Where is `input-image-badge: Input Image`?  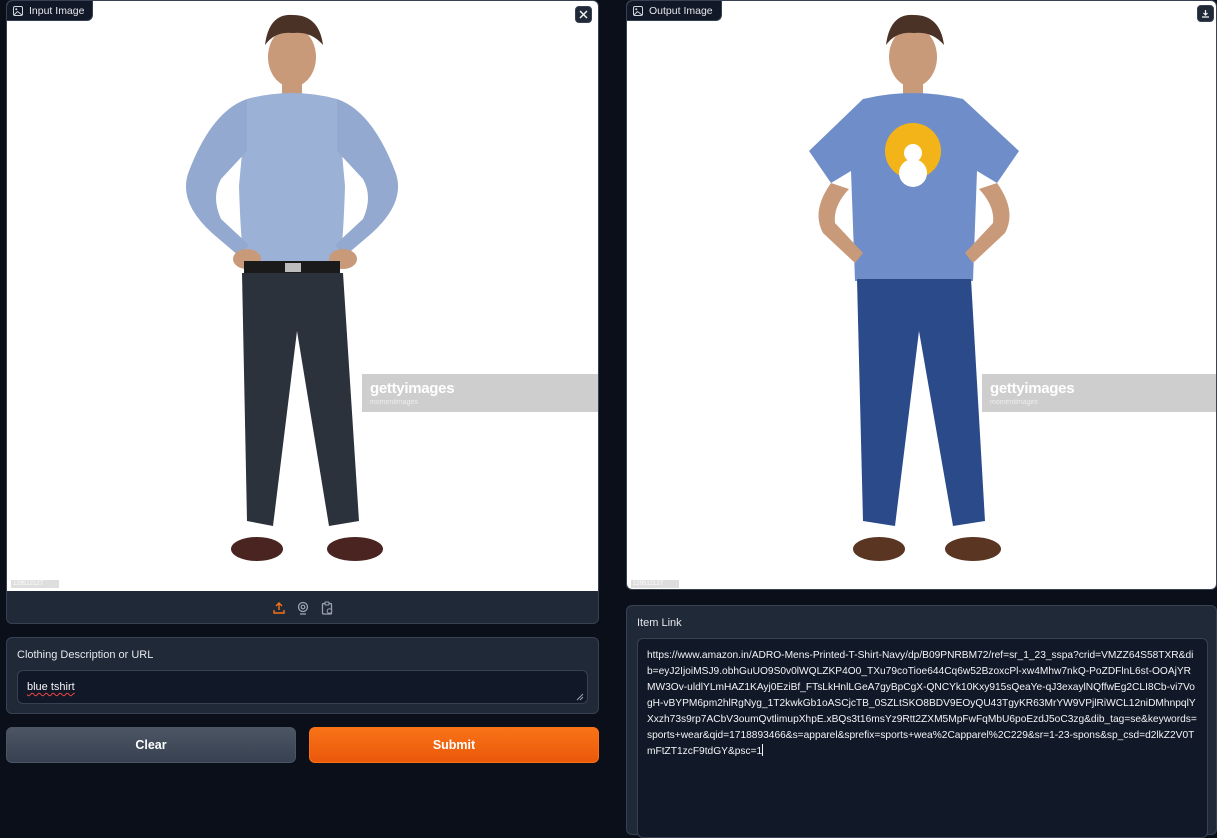 input-image-badge: Input Image is located at coordinates (50, 11).